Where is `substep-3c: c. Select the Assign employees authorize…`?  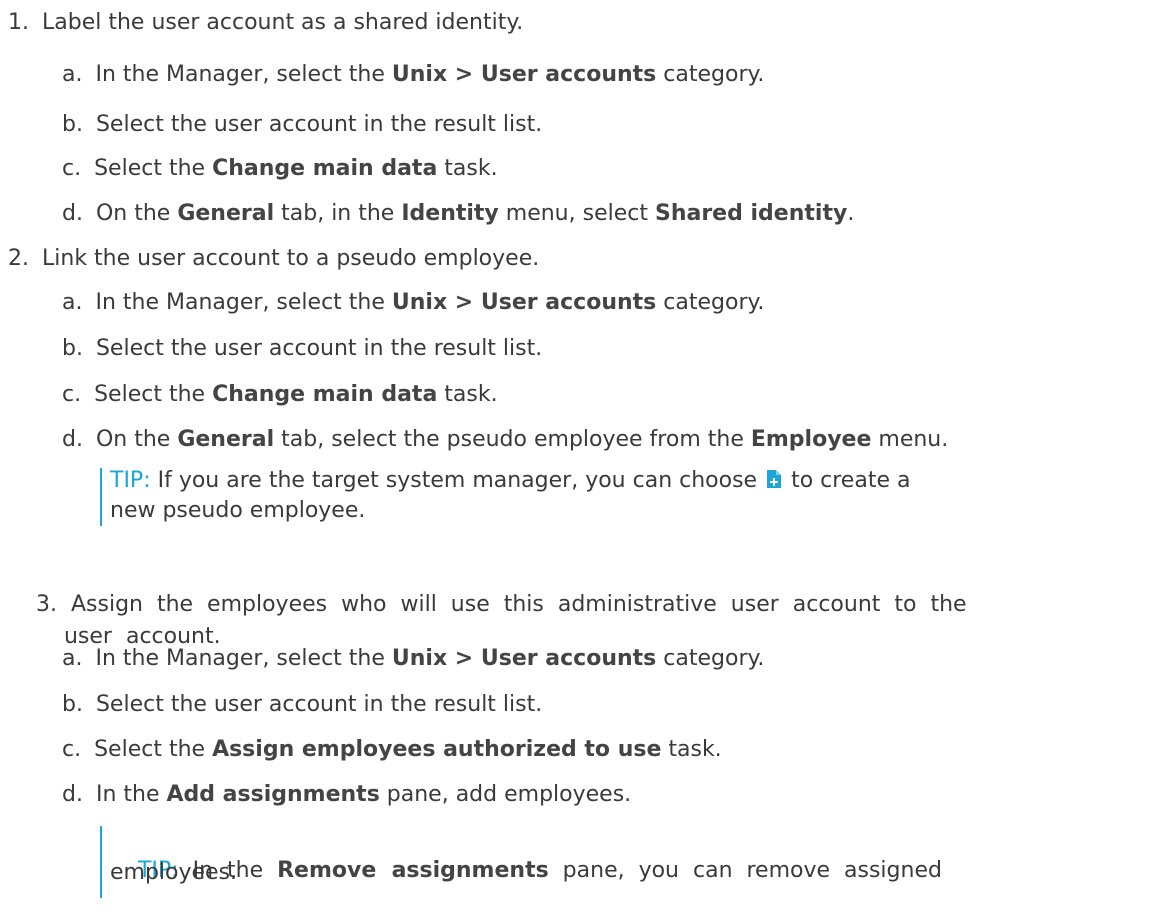 substep-3c: c. Select the Assign employees authorize… is located at coordinates (392, 750).